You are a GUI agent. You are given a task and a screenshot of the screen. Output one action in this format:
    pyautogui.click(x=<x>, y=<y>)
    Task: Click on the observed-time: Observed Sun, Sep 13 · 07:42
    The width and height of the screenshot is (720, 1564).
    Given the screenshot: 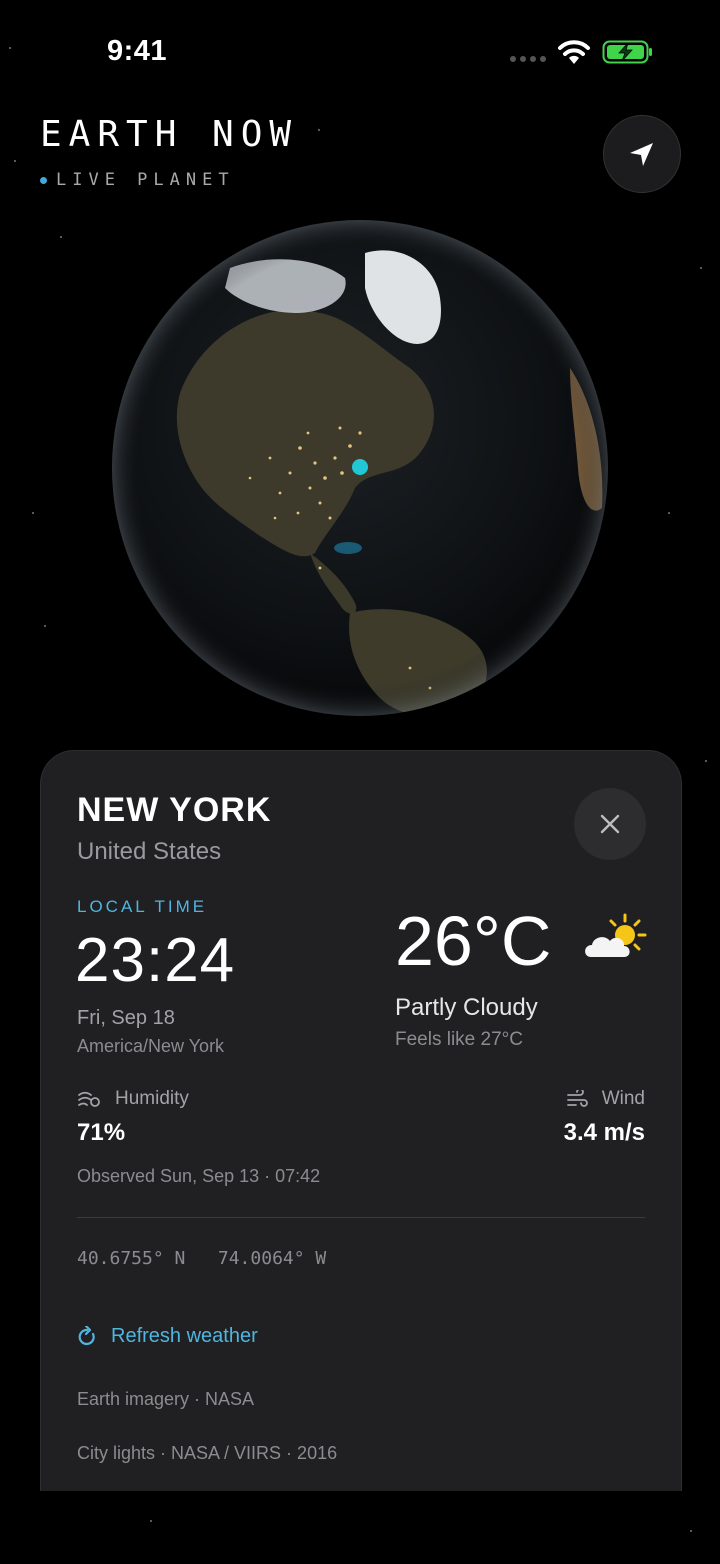 What is the action you would take?
    pyautogui.click(x=199, y=1176)
    